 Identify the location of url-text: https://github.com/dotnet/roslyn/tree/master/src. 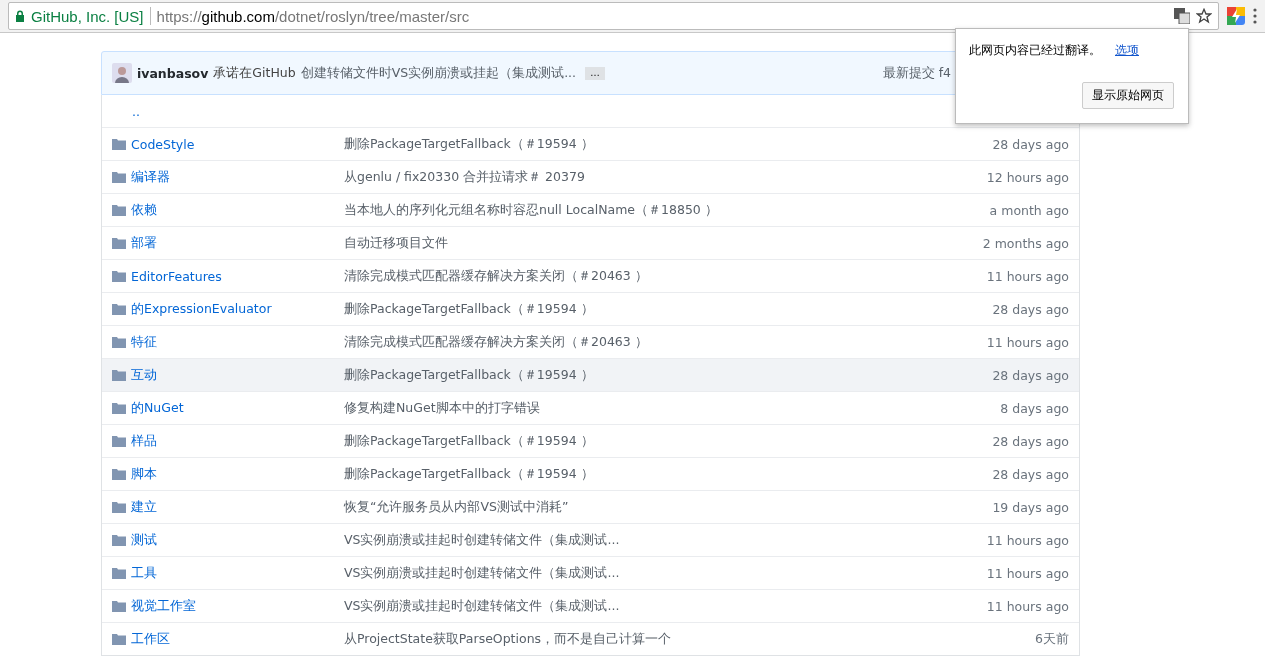
(313, 16).